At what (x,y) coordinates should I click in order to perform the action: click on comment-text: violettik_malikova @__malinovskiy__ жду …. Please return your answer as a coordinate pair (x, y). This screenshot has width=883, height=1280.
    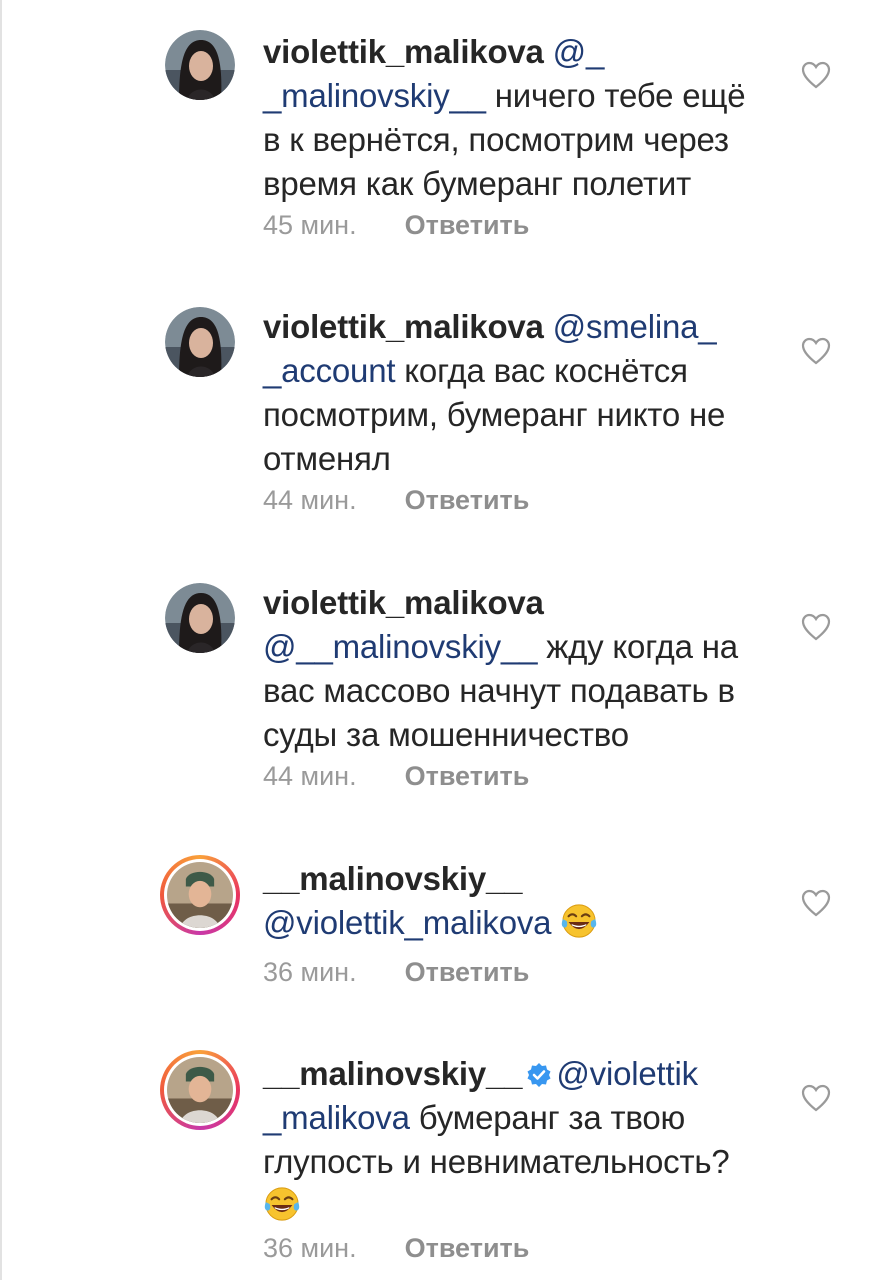
    Looking at the image, I should click on (515, 669).